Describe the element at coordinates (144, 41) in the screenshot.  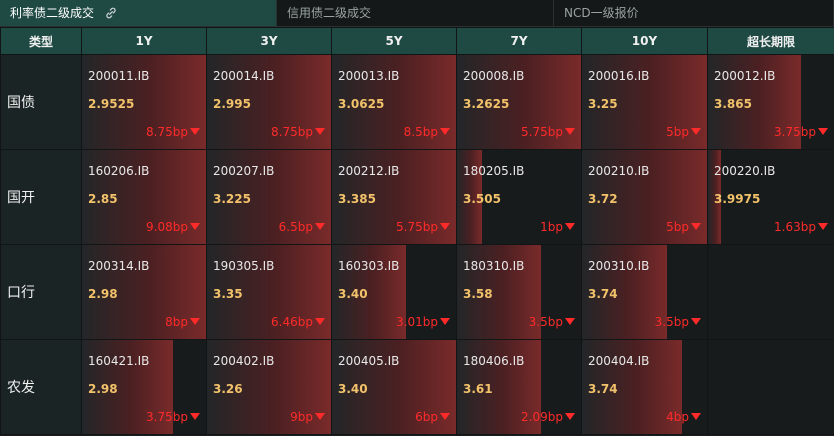
I see `header-1y: 1Y` at that location.